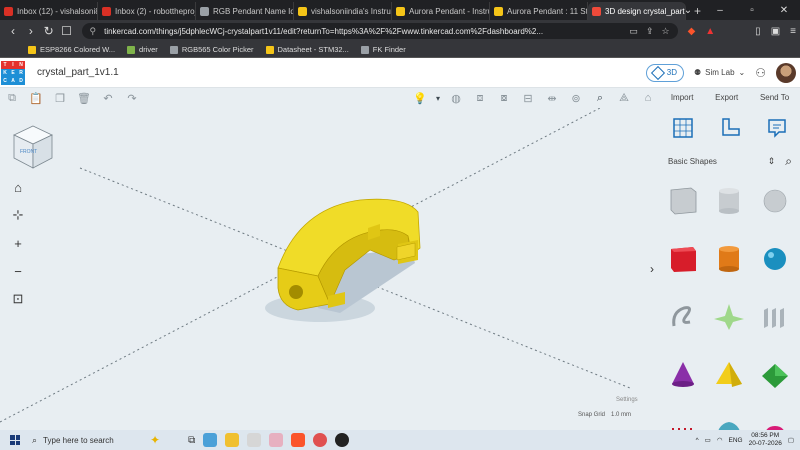 This screenshot has height=450, width=800. Describe the element at coordinates (791, 440) in the screenshot. I see `notification-icon: ▢` at that location.